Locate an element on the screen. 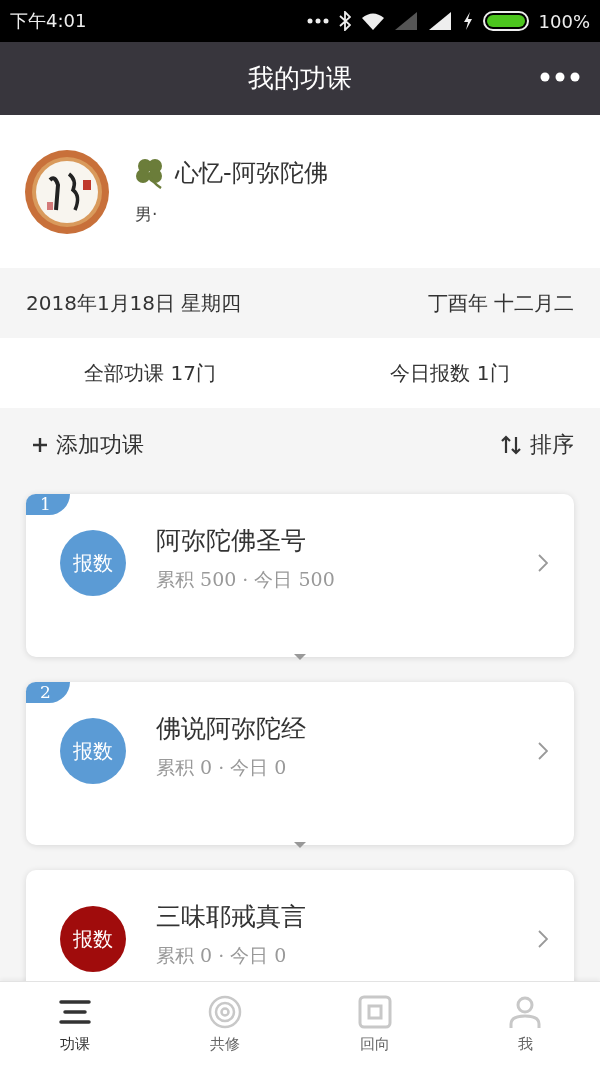 This screenshot has height=1067, width=600. target-icon is located at coordinates (225, 1012).